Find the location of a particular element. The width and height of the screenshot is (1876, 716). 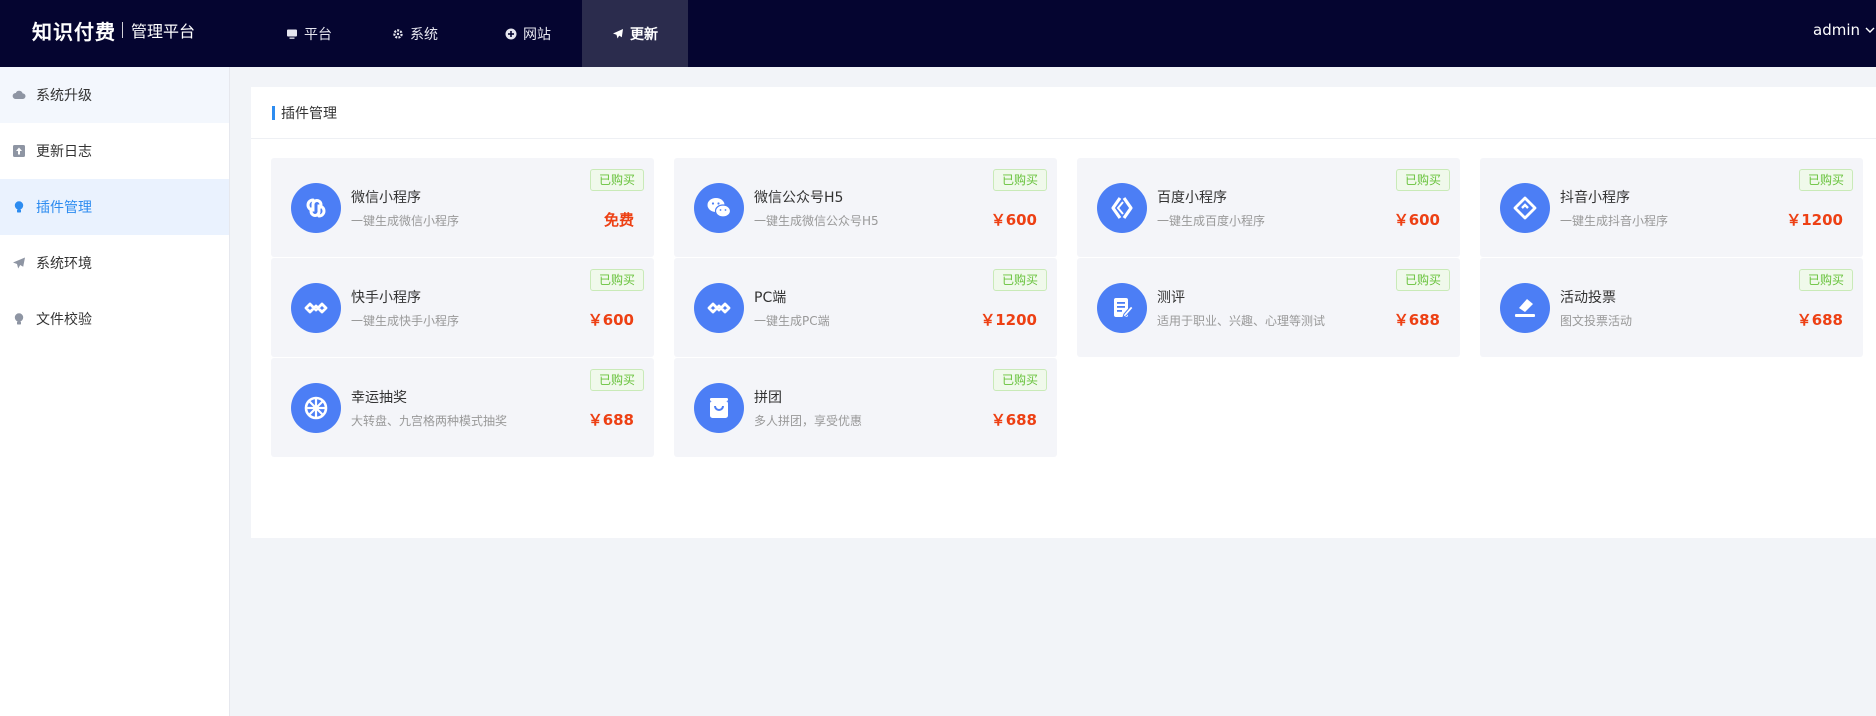

chevron-down-icon is located at coordinates (1870, 30).